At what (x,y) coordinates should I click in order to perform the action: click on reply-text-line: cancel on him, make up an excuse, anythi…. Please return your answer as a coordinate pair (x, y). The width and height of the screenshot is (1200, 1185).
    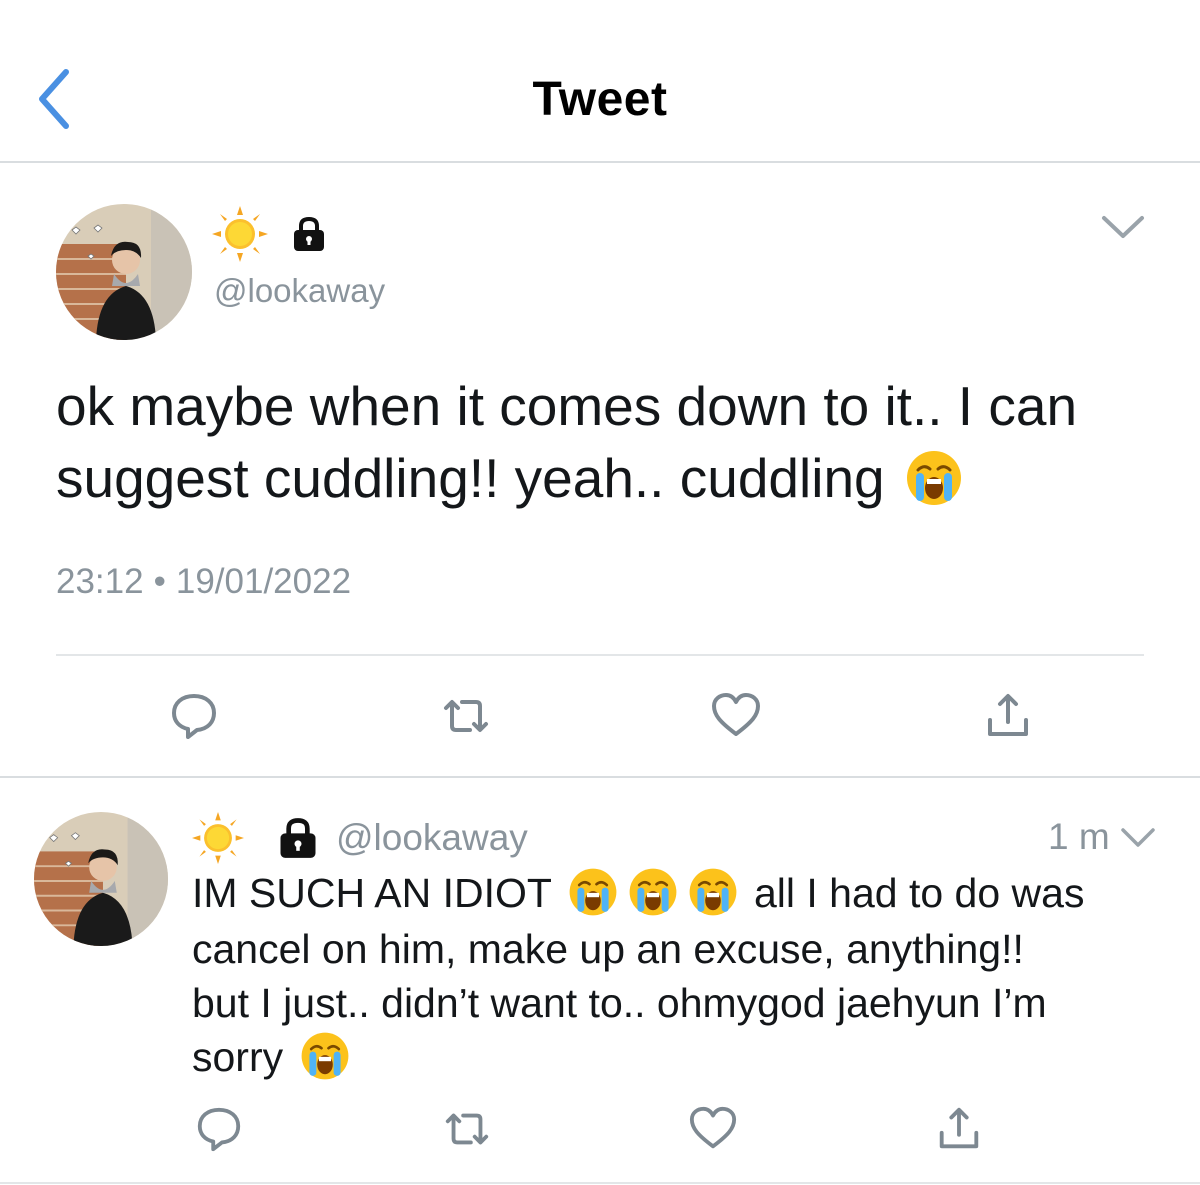
    Looking at the image, I should click on (608, 949).